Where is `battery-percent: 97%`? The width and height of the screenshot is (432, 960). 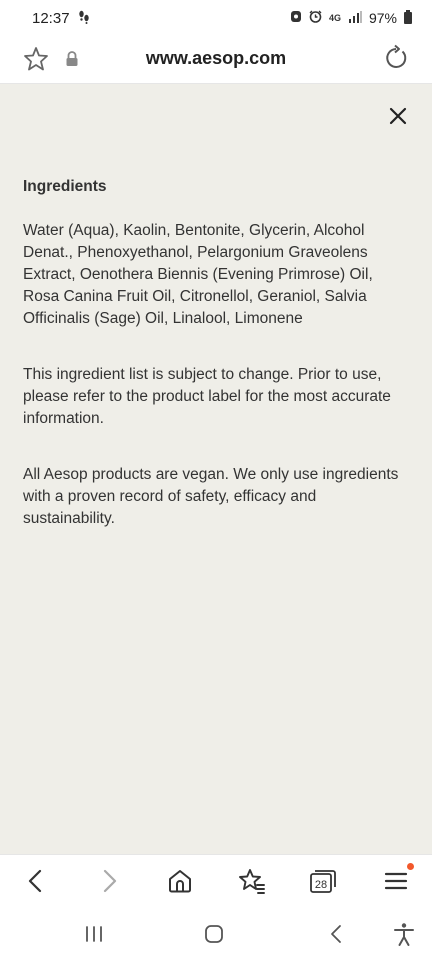 battery-percent: 97% is located at coordinates (382, 18).